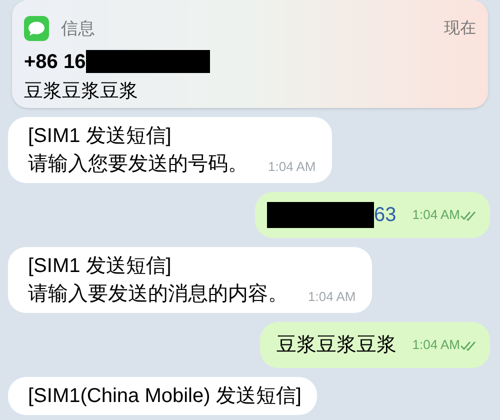 This screenshot has height=420, width=500. Describe the element at coordinates (460, 28) in the screenshot. I see `notification-time: 现在` at that location.